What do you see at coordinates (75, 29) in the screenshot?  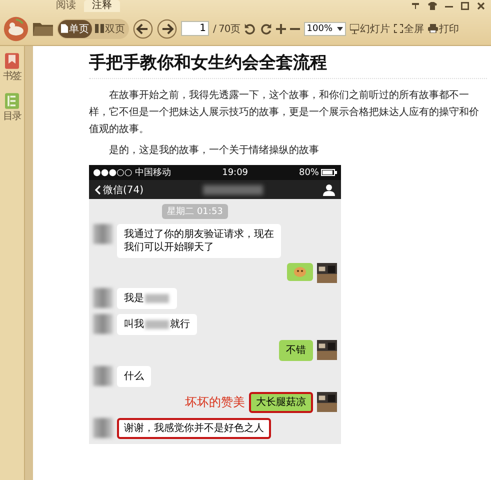 I see `view-mode-button: 单页` at bounding box center [75, 29].